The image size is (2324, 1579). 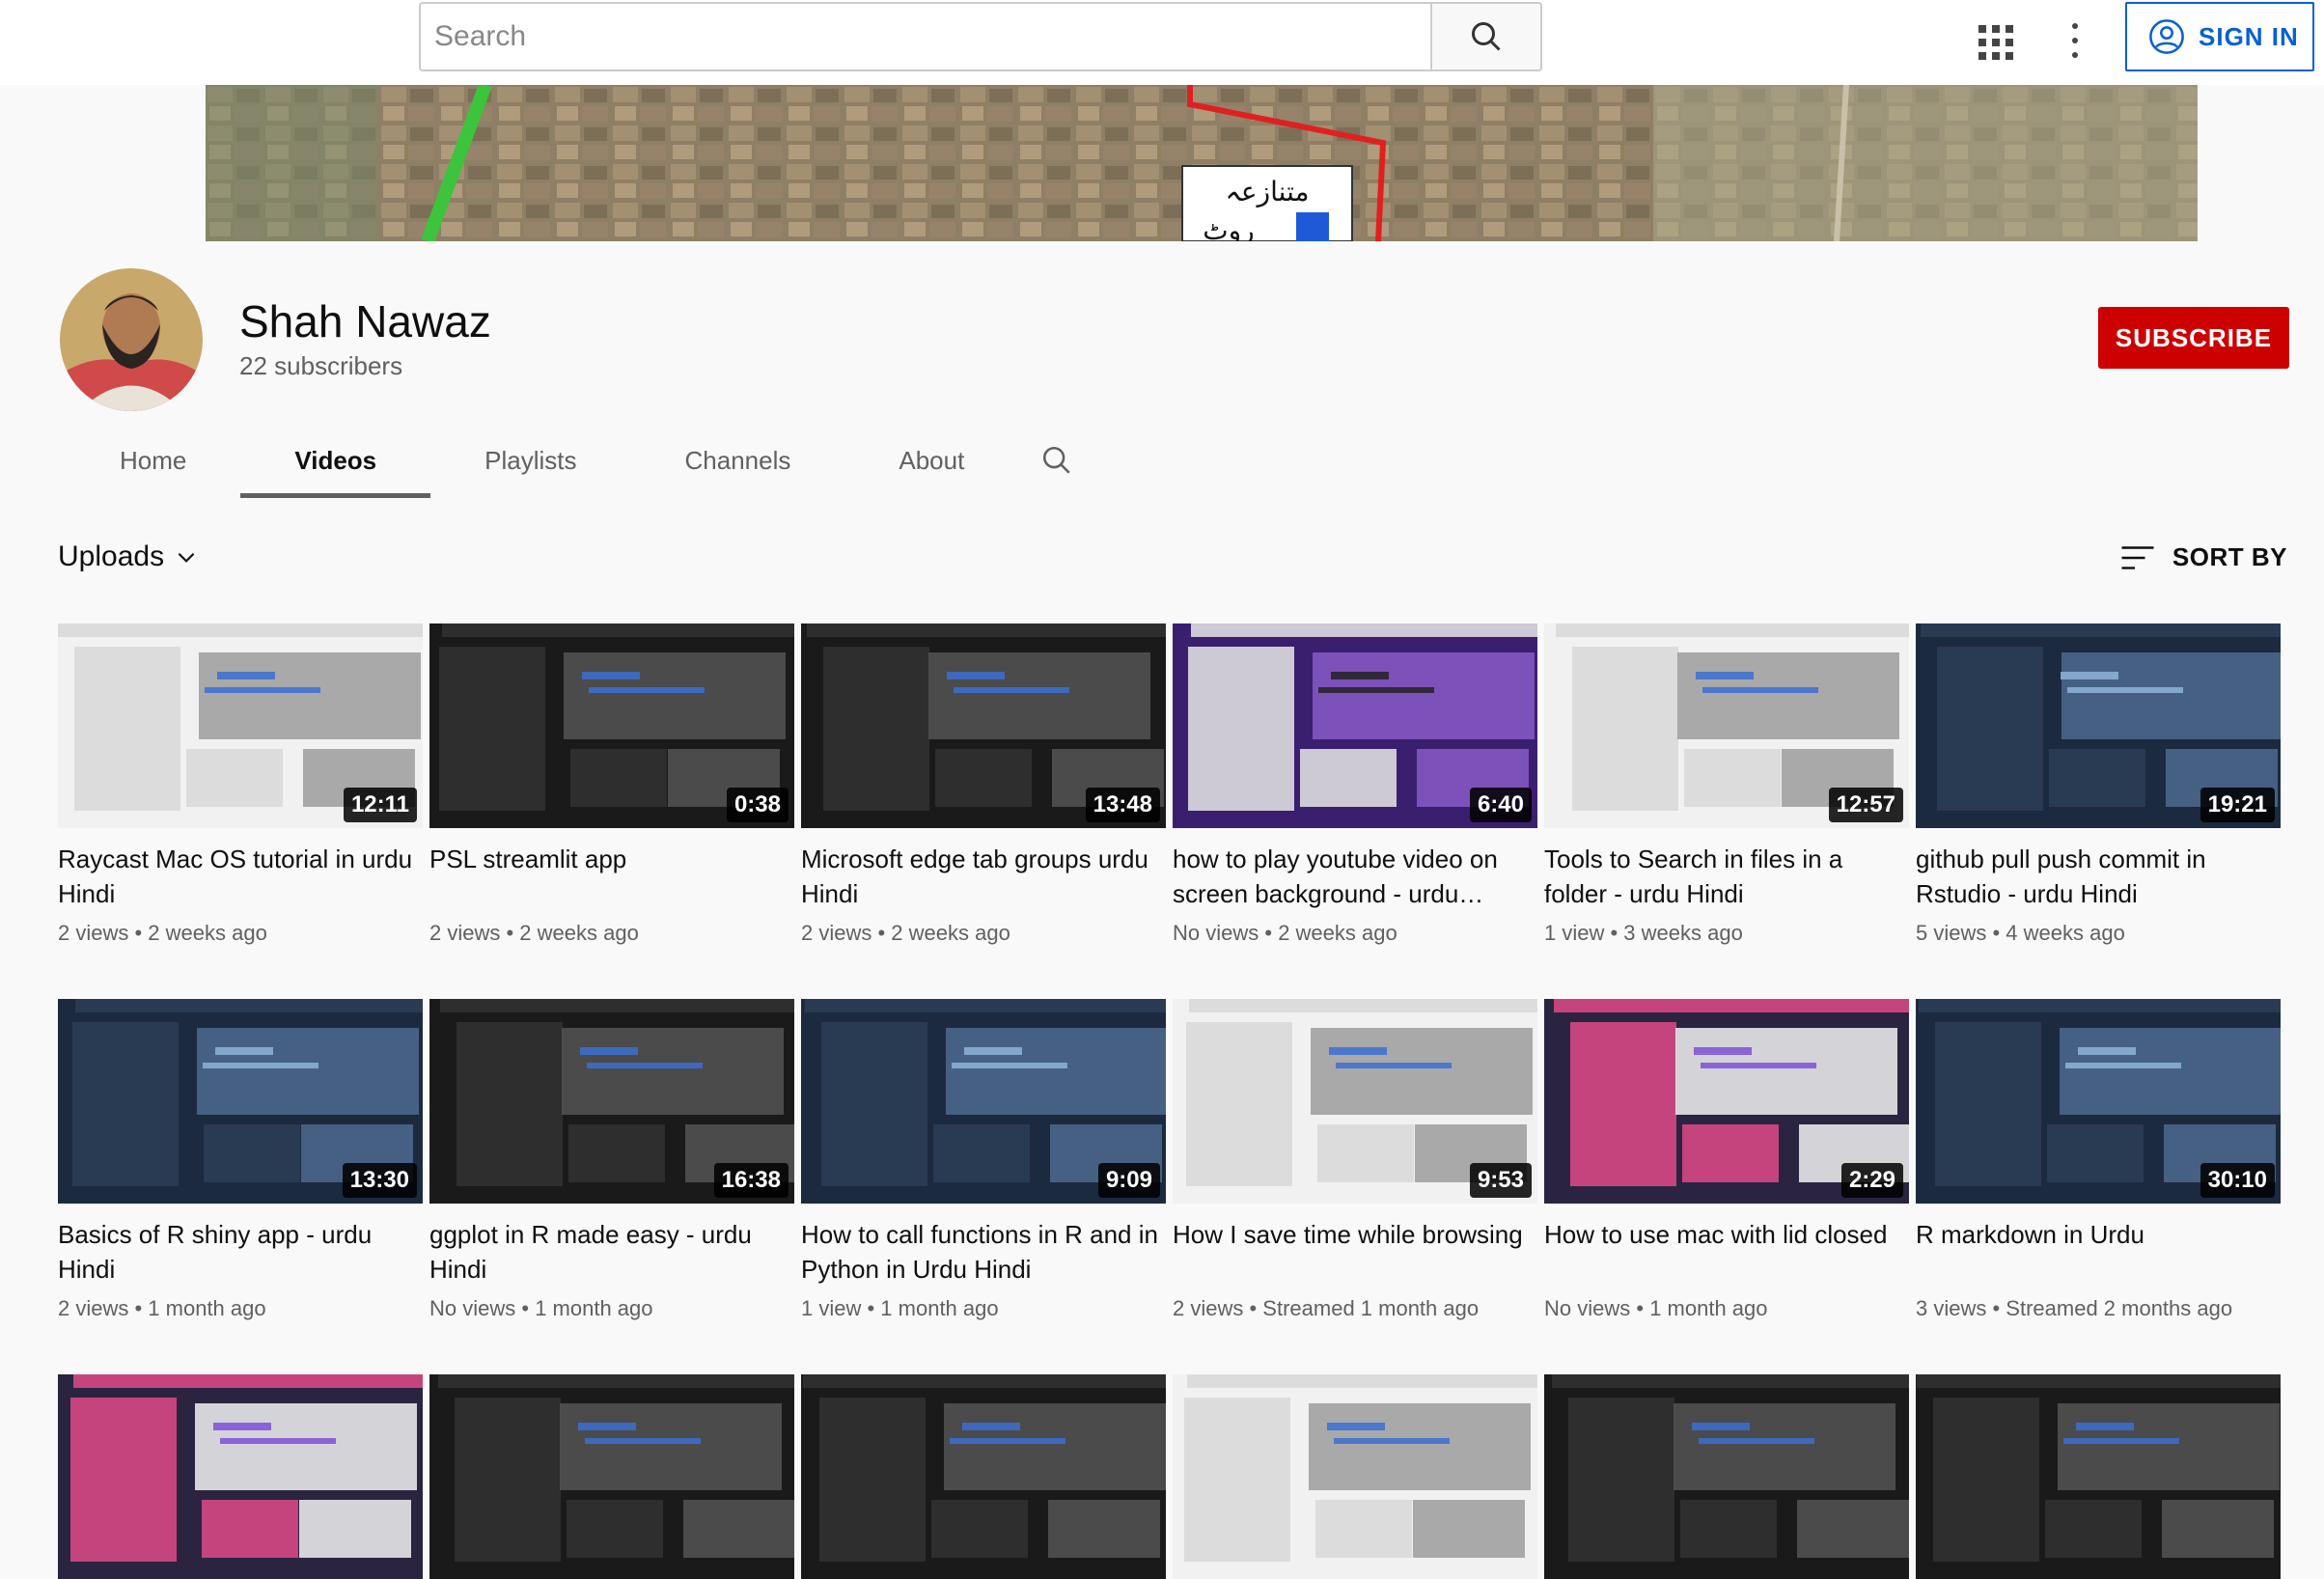 I want to click on channel-avatar, so click(x=131, y=339).